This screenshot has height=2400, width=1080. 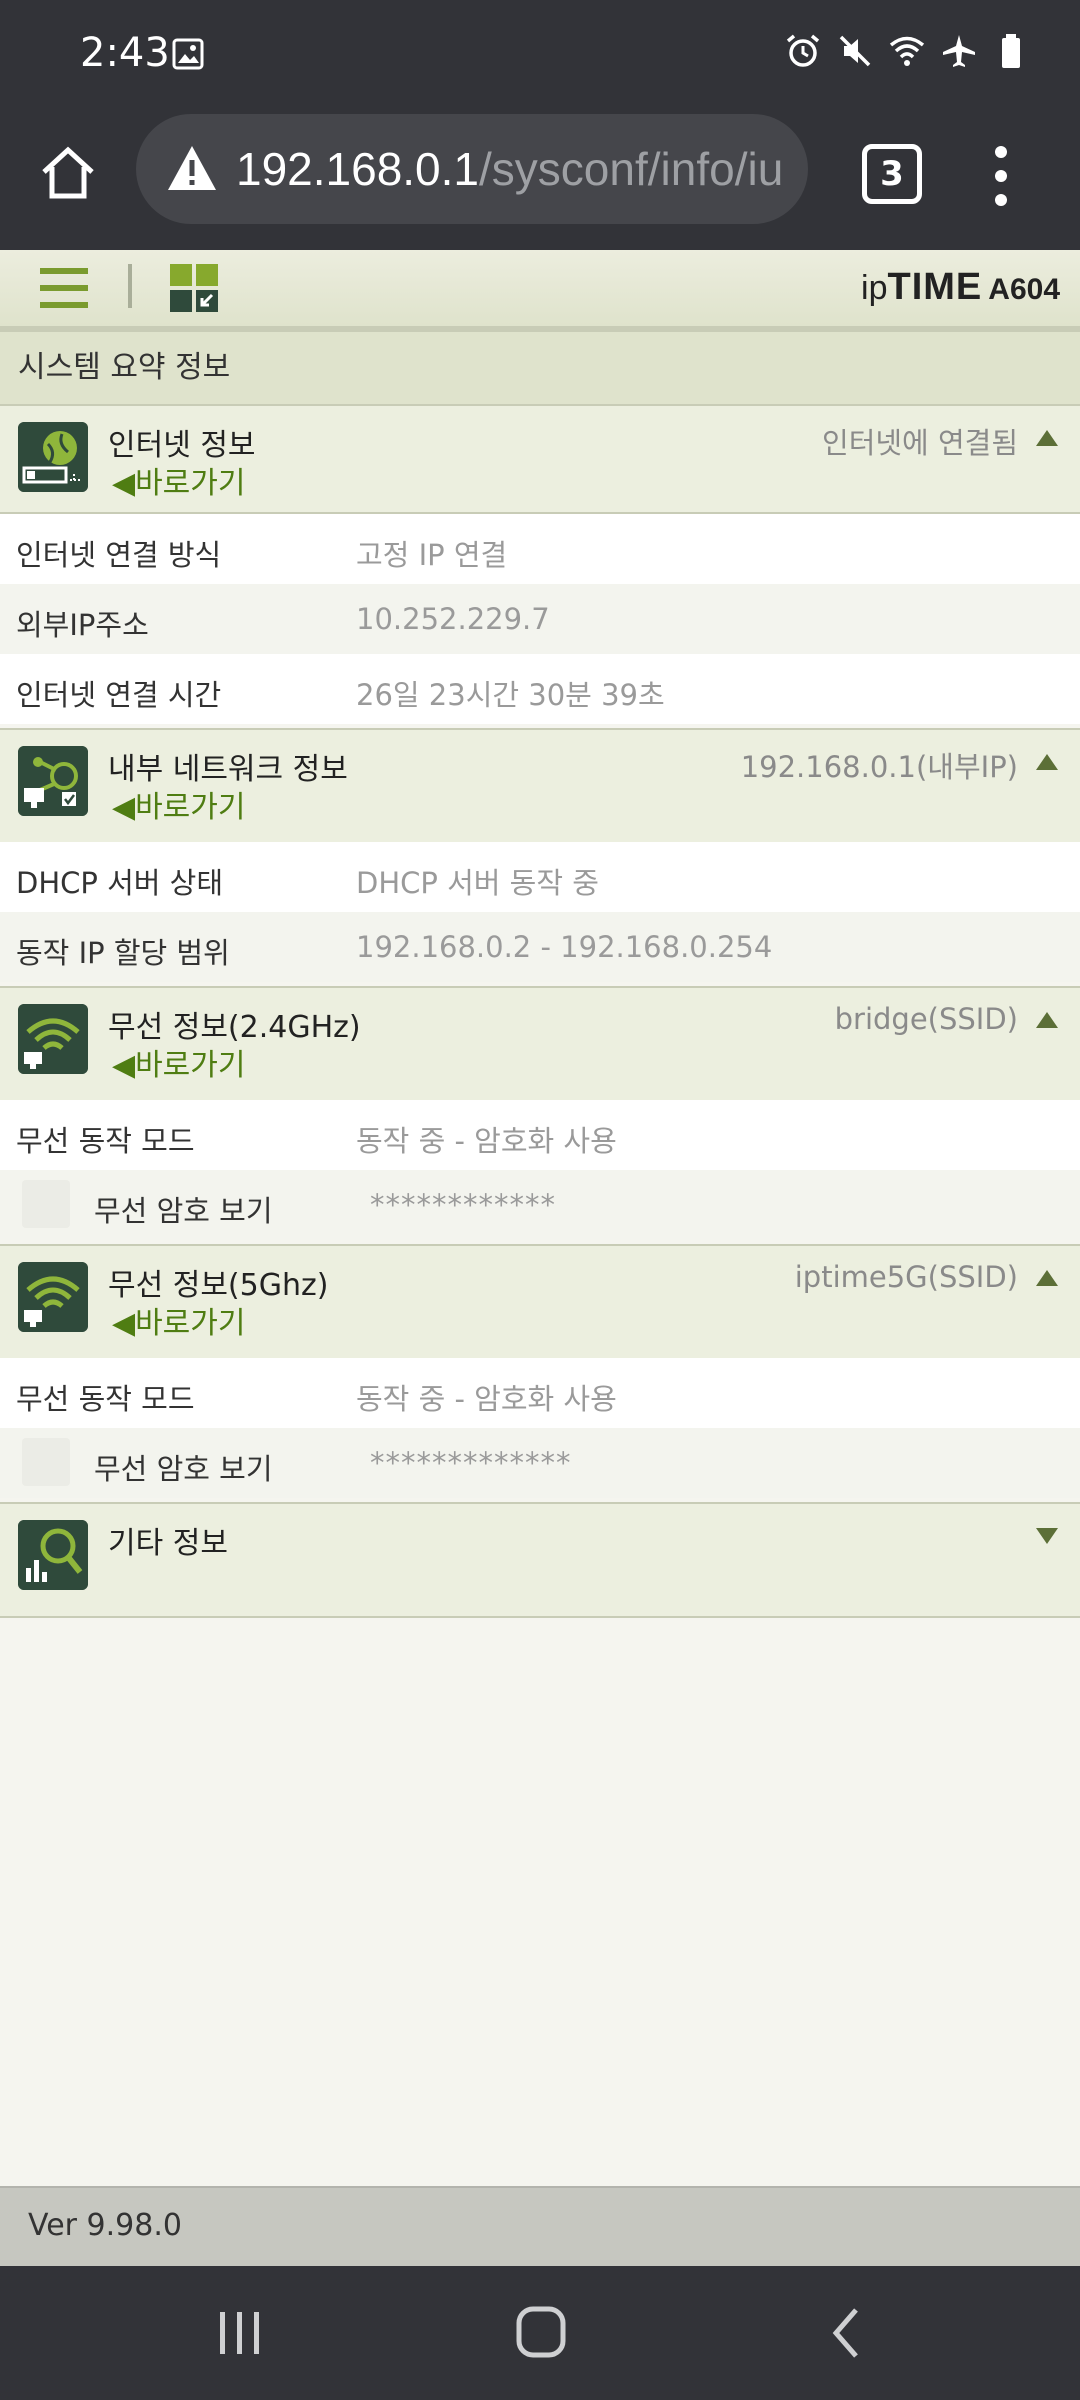 What do you see at coordinates (1011, 51) in the screenshot?
I see `battery-icon` at bounding box center [1011, 51].